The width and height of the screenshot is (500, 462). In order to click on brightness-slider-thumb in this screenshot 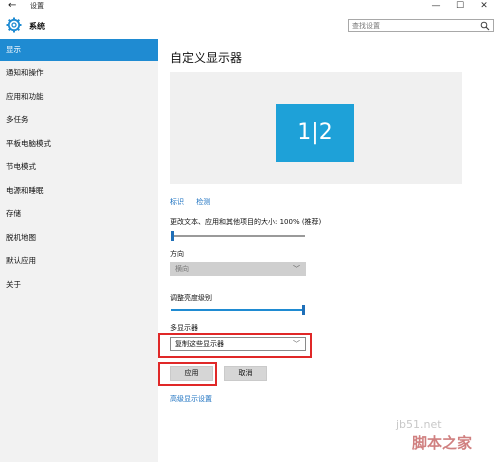, I will do `click(303, 310)`.